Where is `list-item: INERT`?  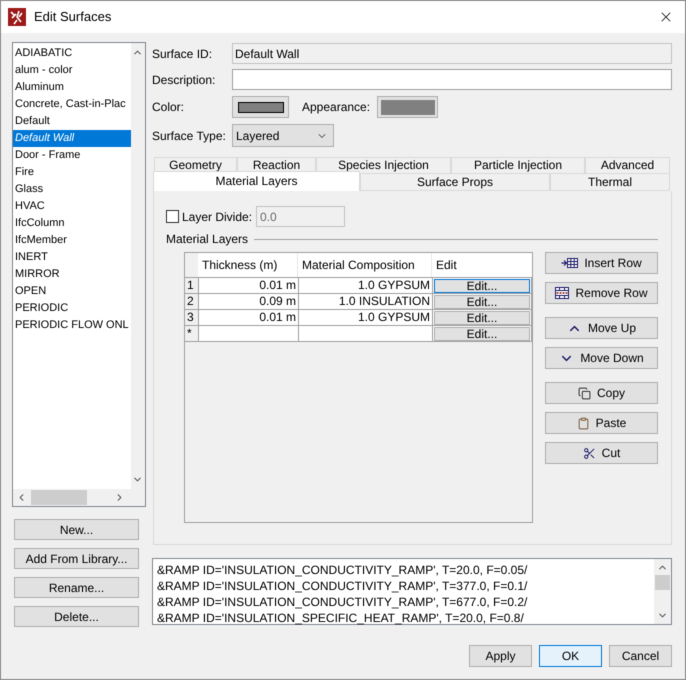 list-item: INERT is located at coordinates (72, 257).